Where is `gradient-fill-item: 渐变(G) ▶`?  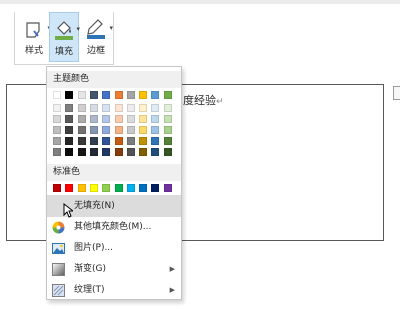
gradient-fill-item: 渐变(G) ▶ is located at coordinates (114, 269).